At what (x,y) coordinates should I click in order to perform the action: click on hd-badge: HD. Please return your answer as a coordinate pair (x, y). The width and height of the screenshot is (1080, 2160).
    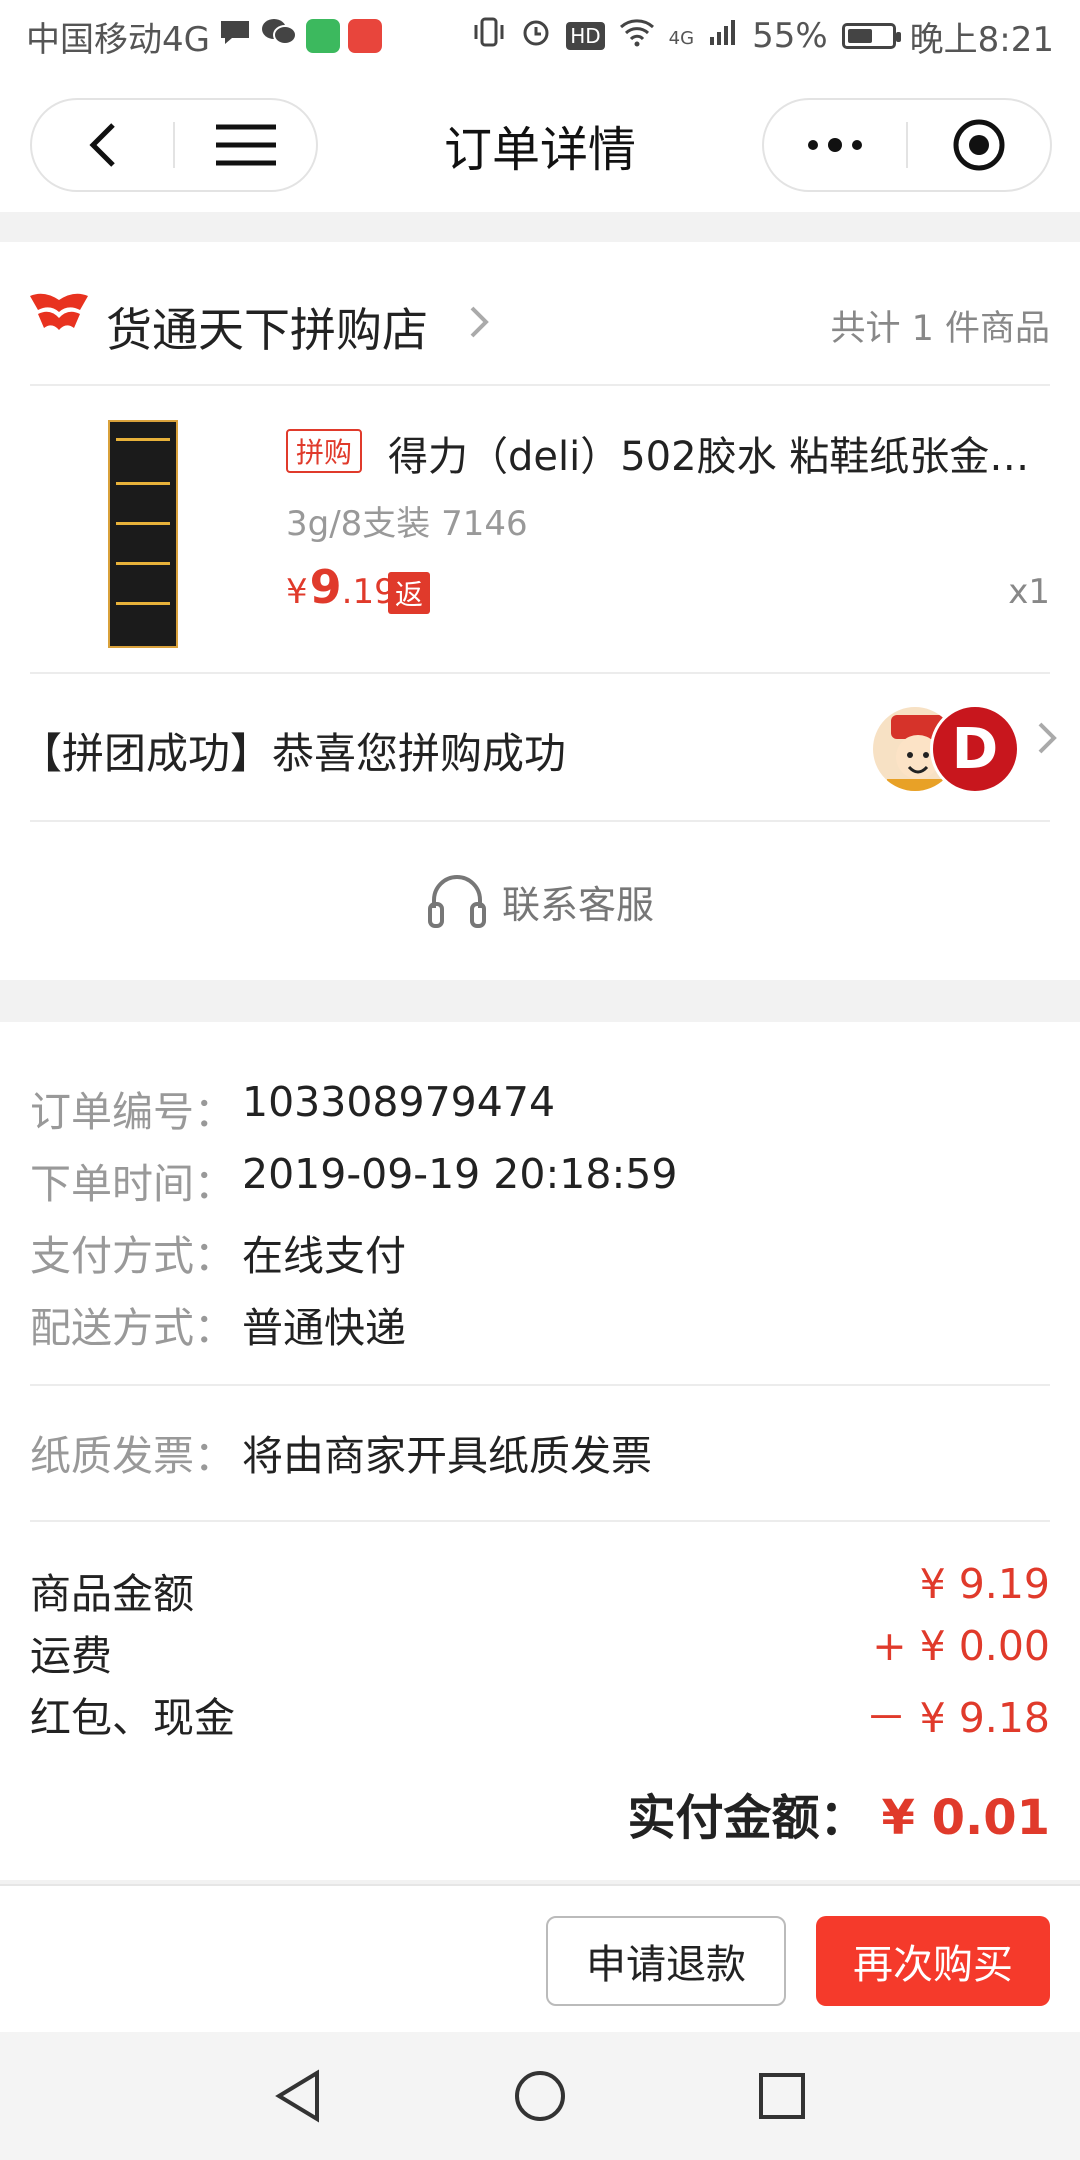
    Looking at the image, I should click on (585, 36).